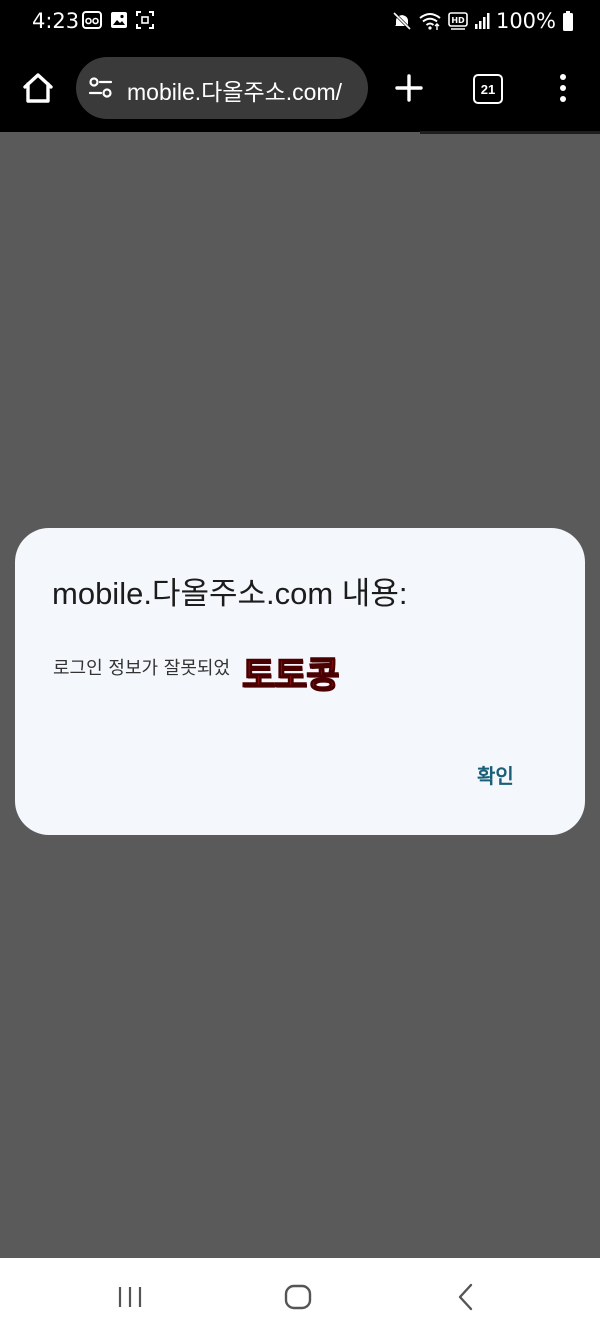 The image size is (600, 1333). What do you see at coordinates (235, 92) in the screenshot?
I see `url-text: mobile.다올주소.com/` at bounding box center [235, 92].